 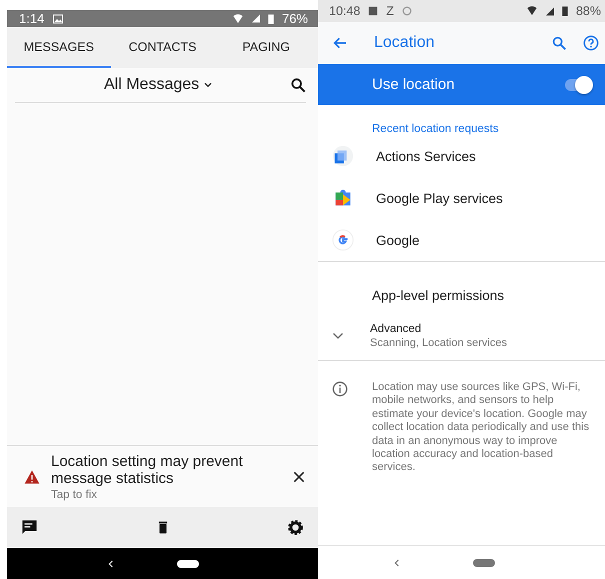 What do you see at coordinates (405, 43) in the screenshot?
I see `page-title: Location` at bounding box center [405, 43].